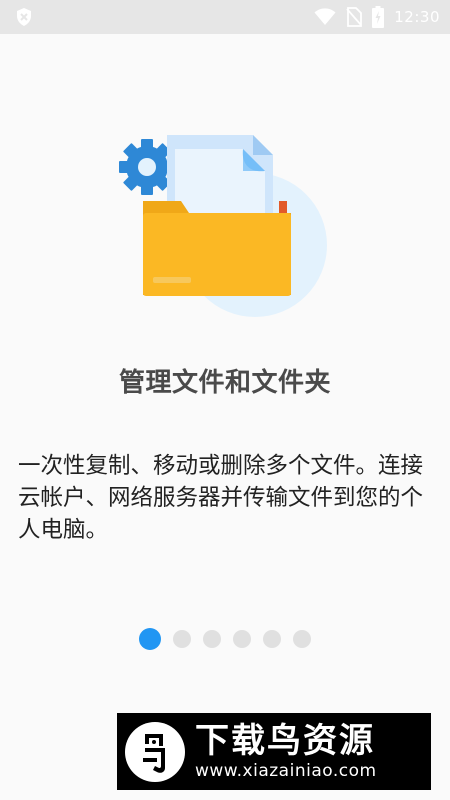  I want to click on watermark-banner: 下载鸟资源 www.xiazainiao.com, so click(274, 751).